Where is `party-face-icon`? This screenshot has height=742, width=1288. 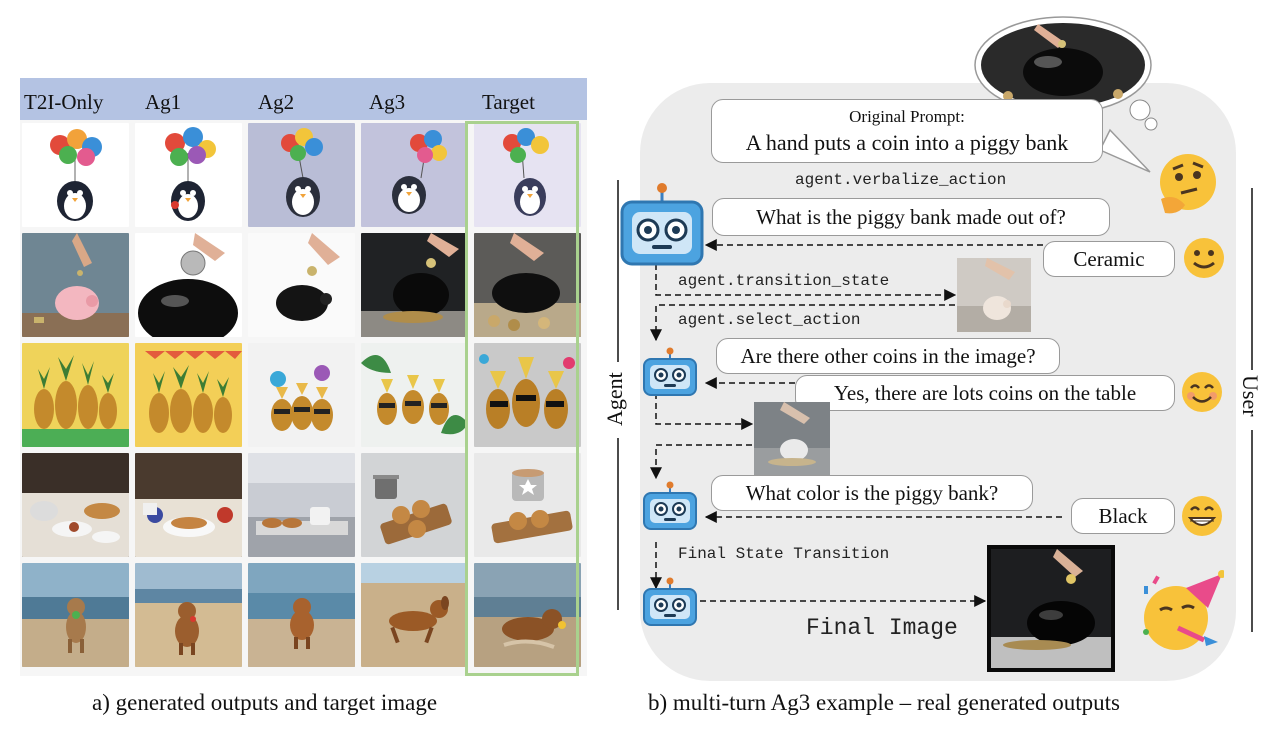
party-face-icon is located at coordinates (1183, 610).